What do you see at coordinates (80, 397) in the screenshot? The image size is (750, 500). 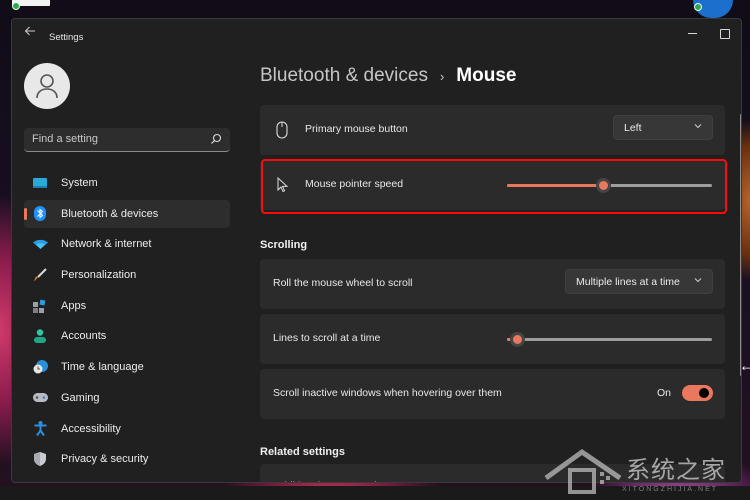 I see `sidebar-item-label: Gaming` at bounding box center [80, 397].